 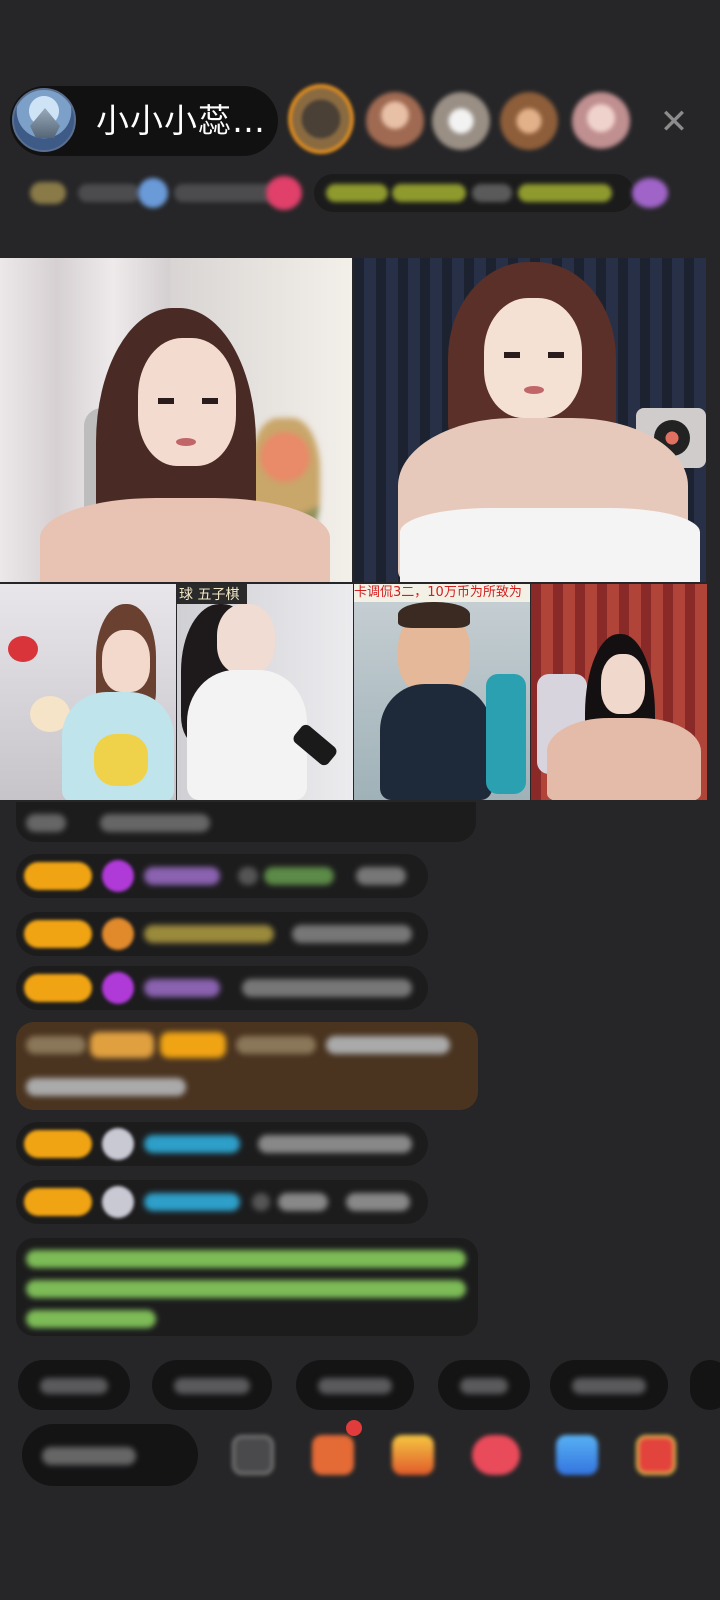 I want to click on comment-input, so click(x=110, y=1455).